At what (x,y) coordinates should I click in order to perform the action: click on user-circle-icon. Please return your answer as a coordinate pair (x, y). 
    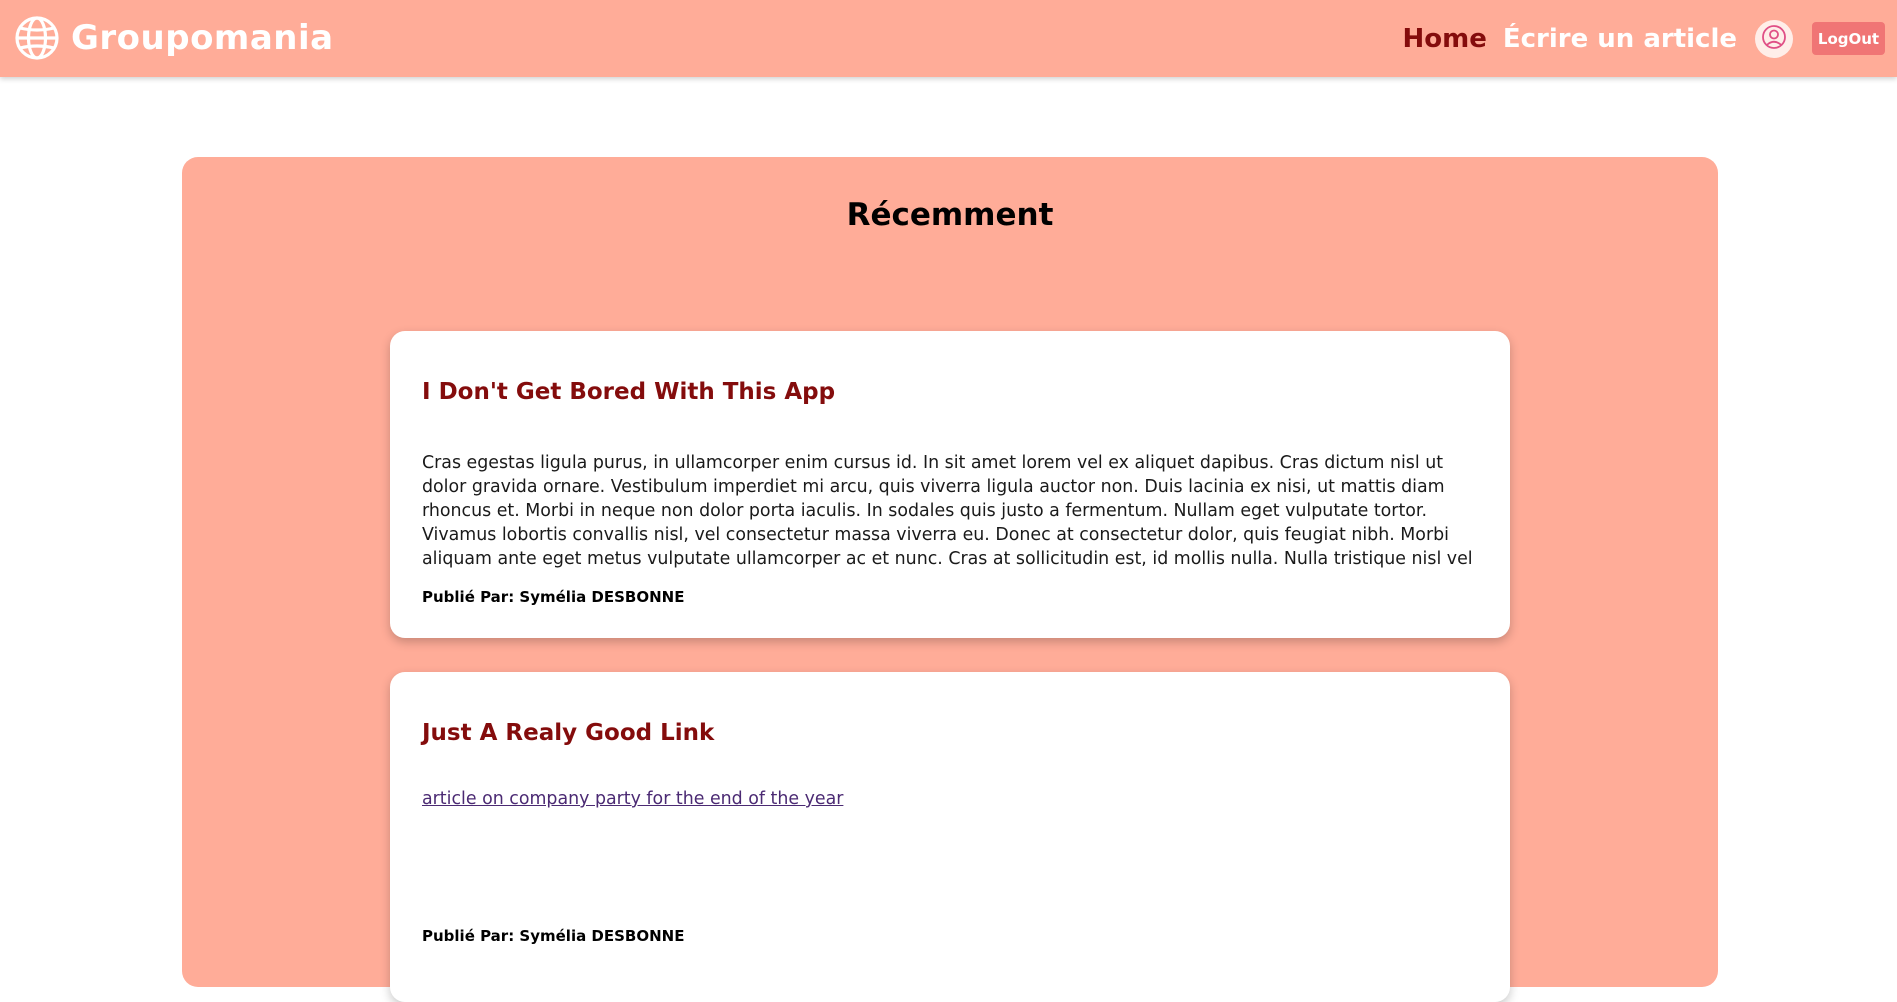
    Looking at the image, I should click on (1774, 39).